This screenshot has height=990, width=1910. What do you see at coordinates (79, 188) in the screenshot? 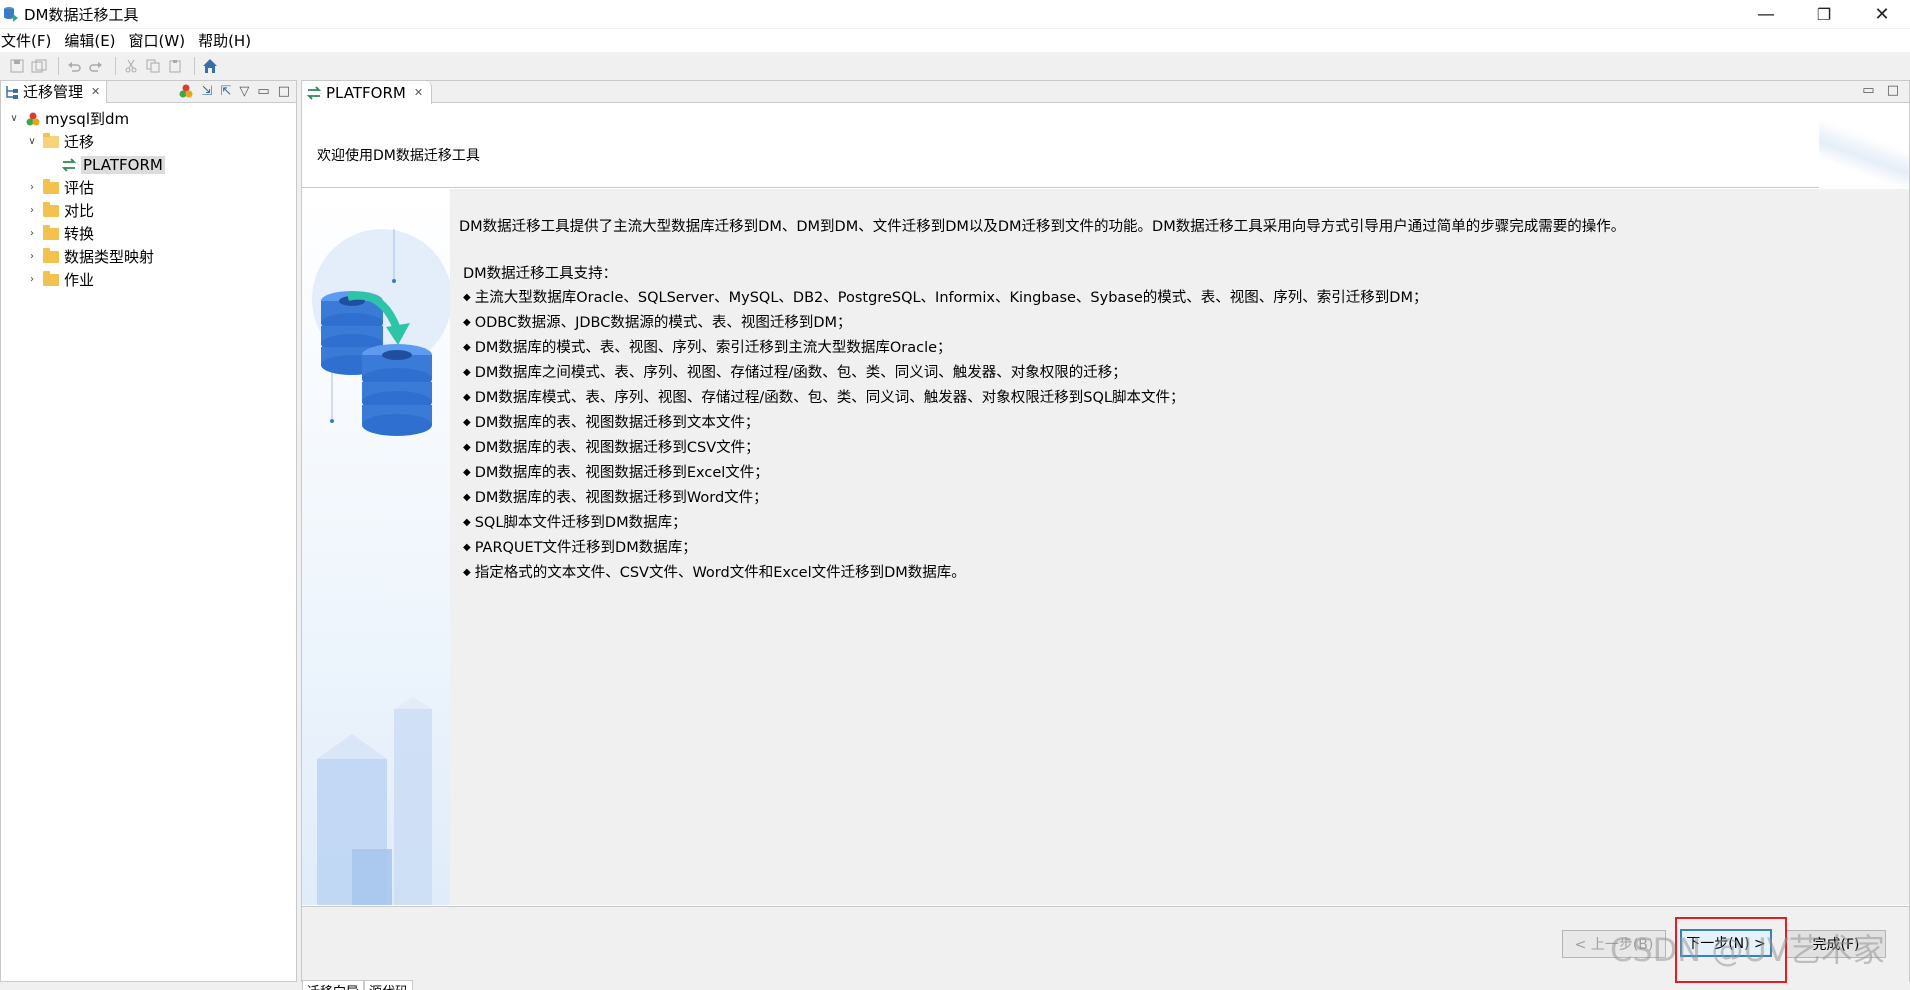
I see `tree-node-label: 评估` at bounding box center [79, 188].